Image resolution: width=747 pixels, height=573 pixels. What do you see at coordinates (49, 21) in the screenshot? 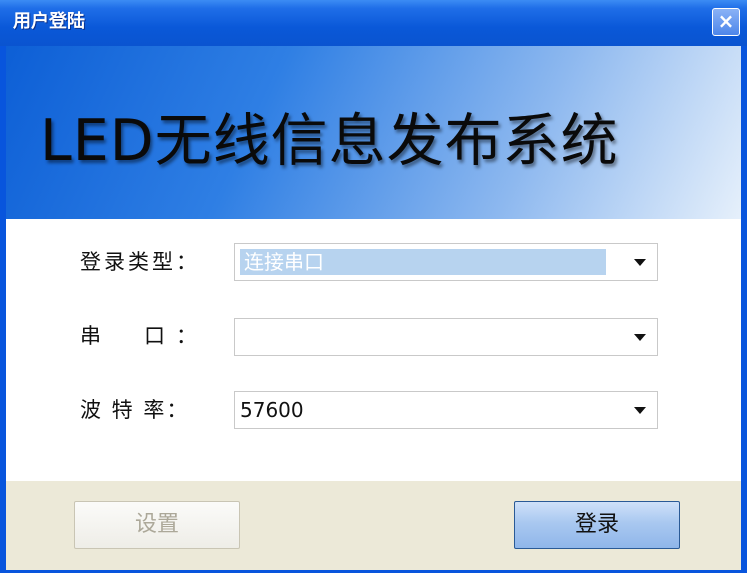
I see `window-title: 用户登陆` at bounding box center [49, 21].